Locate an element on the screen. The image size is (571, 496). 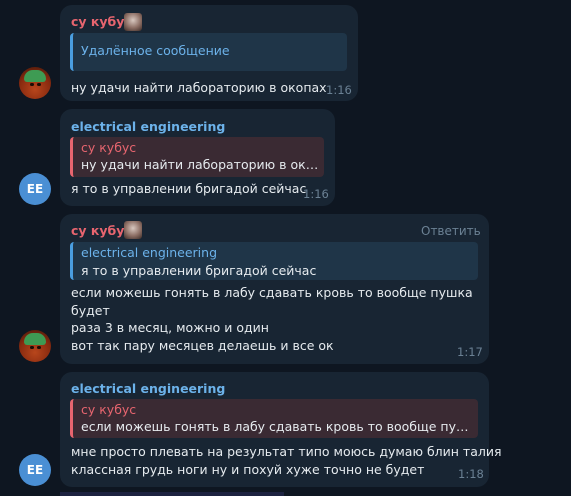
message-line: ну удачи найти лабораторию в окопах is located at coordinates (199, 87).